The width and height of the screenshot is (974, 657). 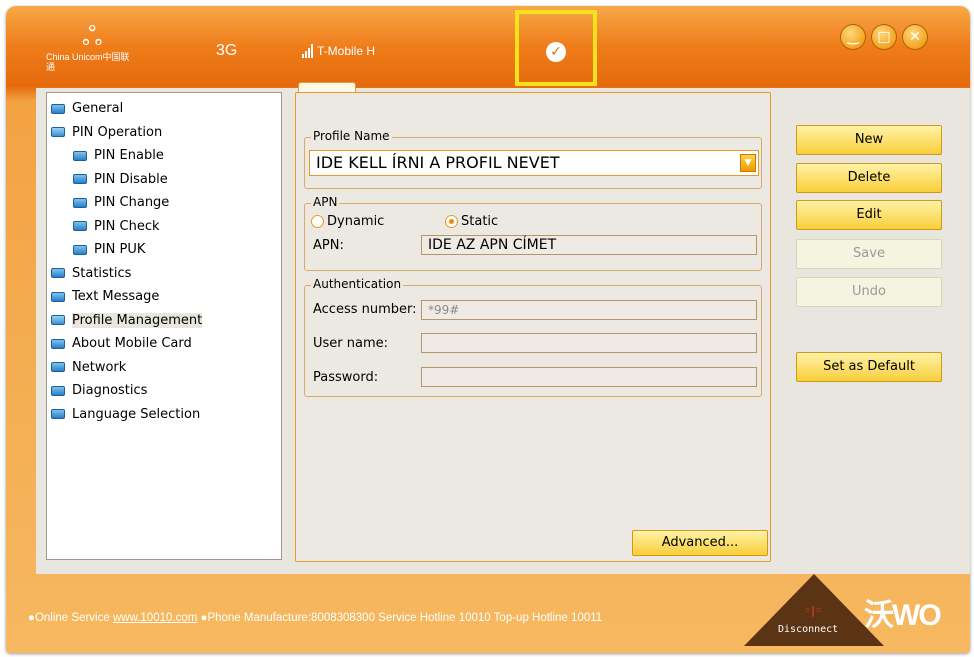 I want to click on new-button: New, so click(x=869, y=140).